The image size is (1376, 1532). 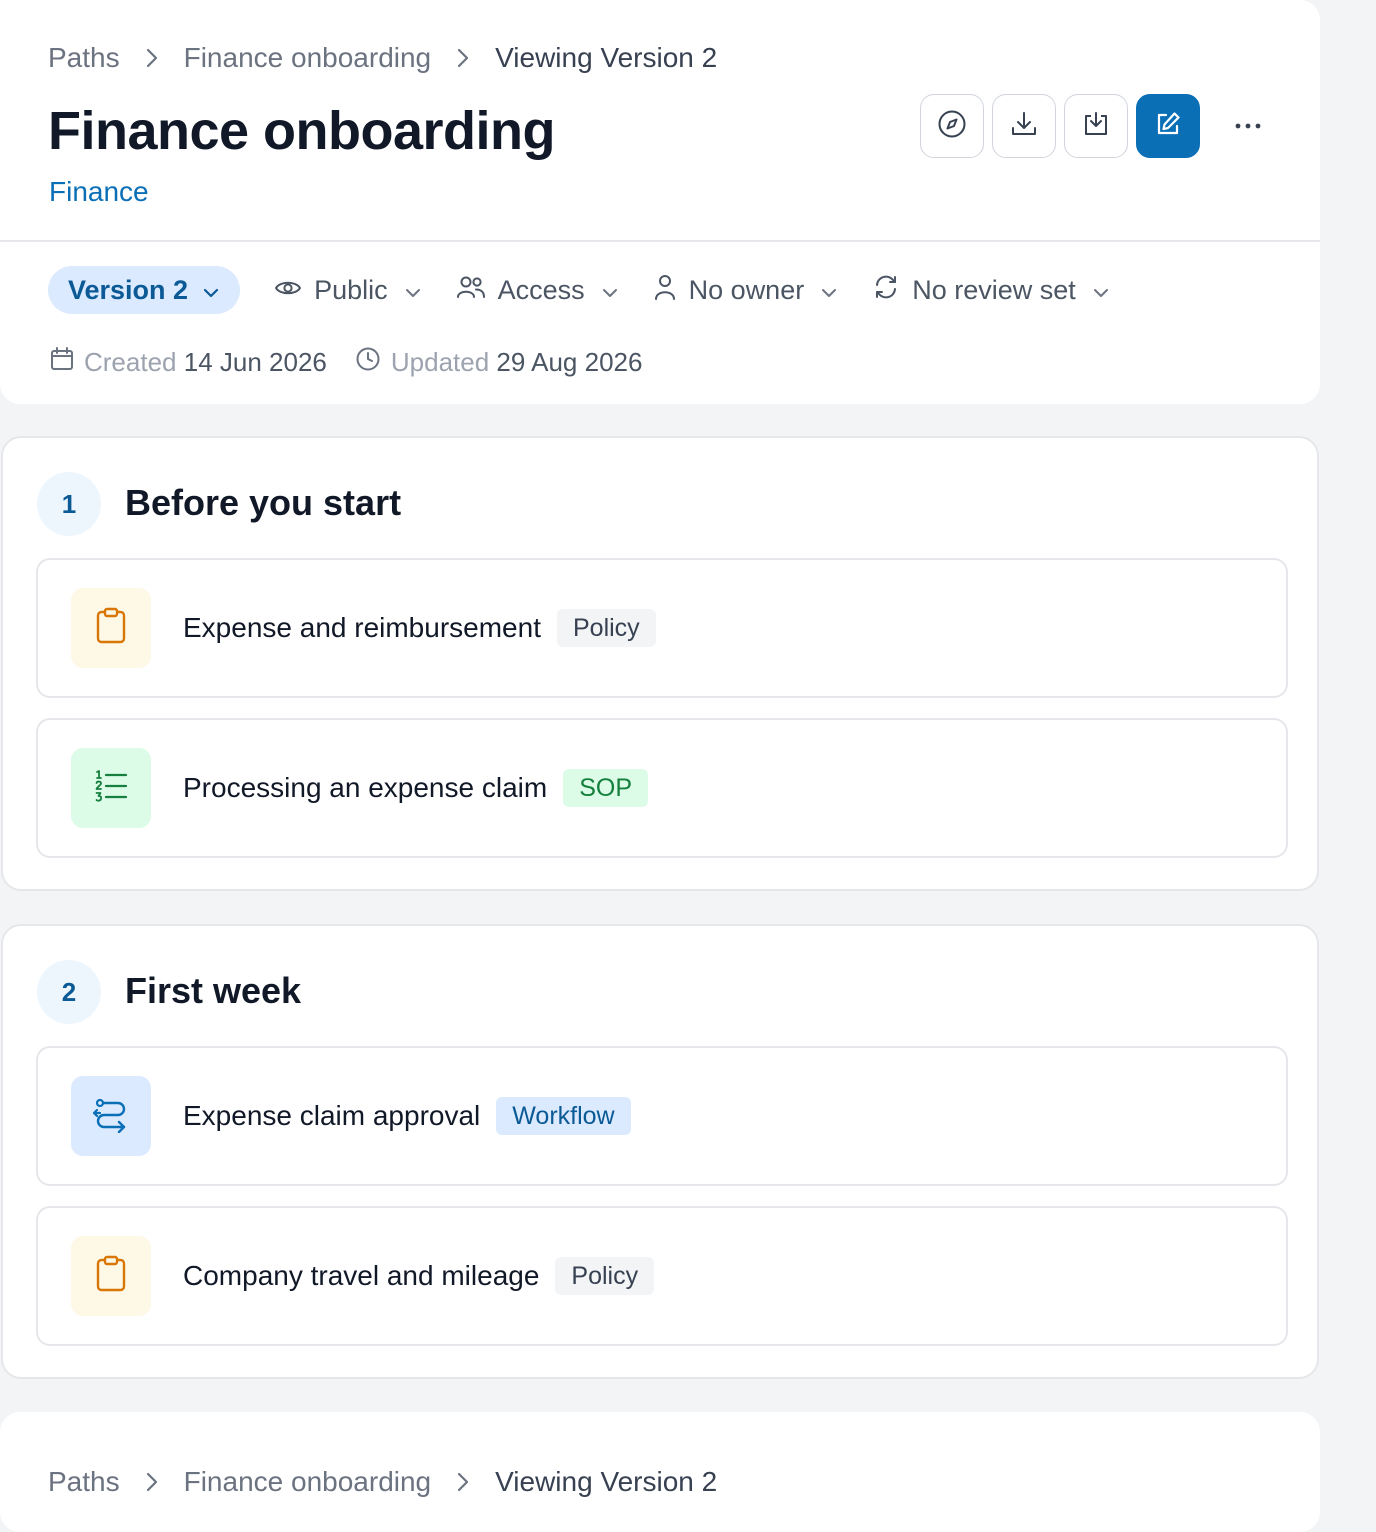 I want to click on category-link: Finance, so click(x=99, y=192).